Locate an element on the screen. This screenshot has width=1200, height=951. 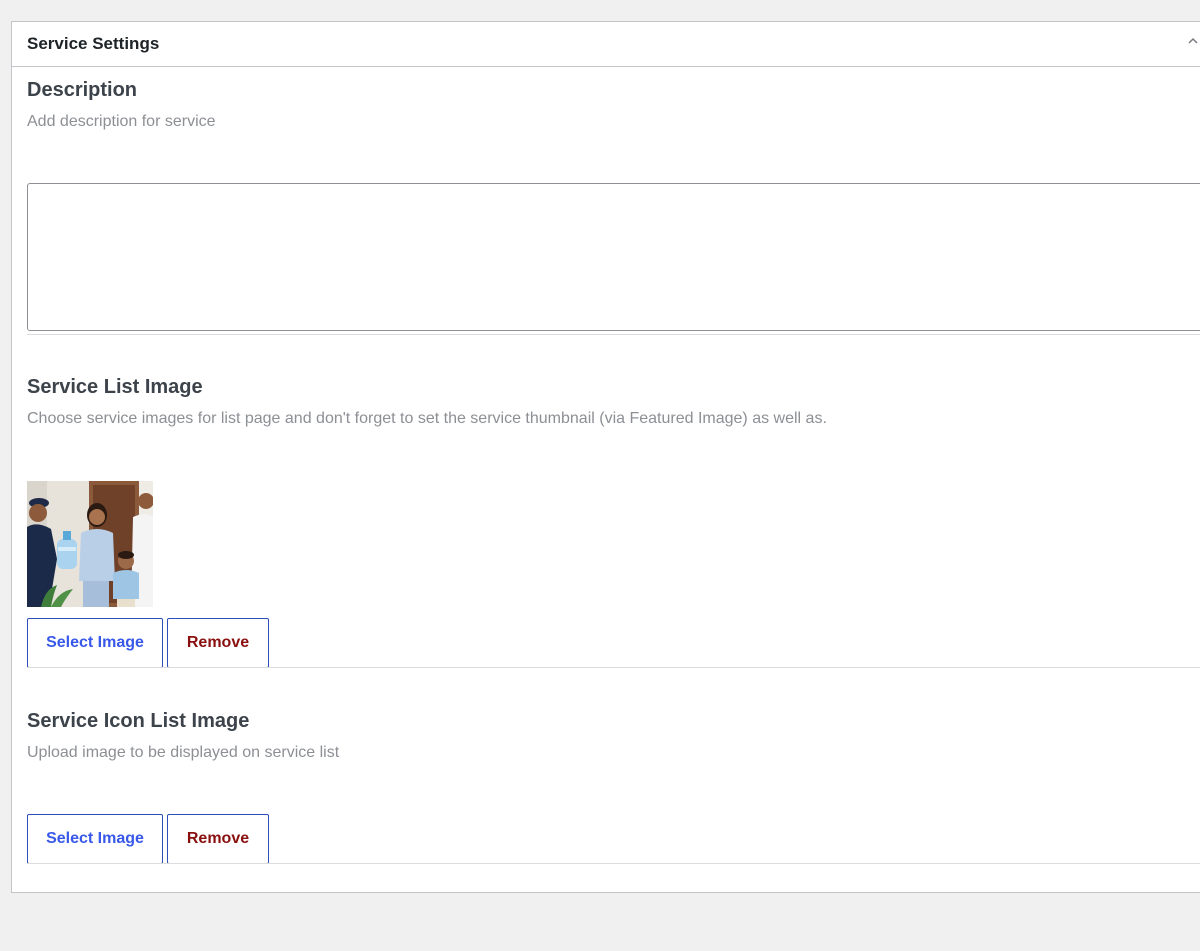
service-list-select-image-button: Select Image is located at coordinates (95, 643).